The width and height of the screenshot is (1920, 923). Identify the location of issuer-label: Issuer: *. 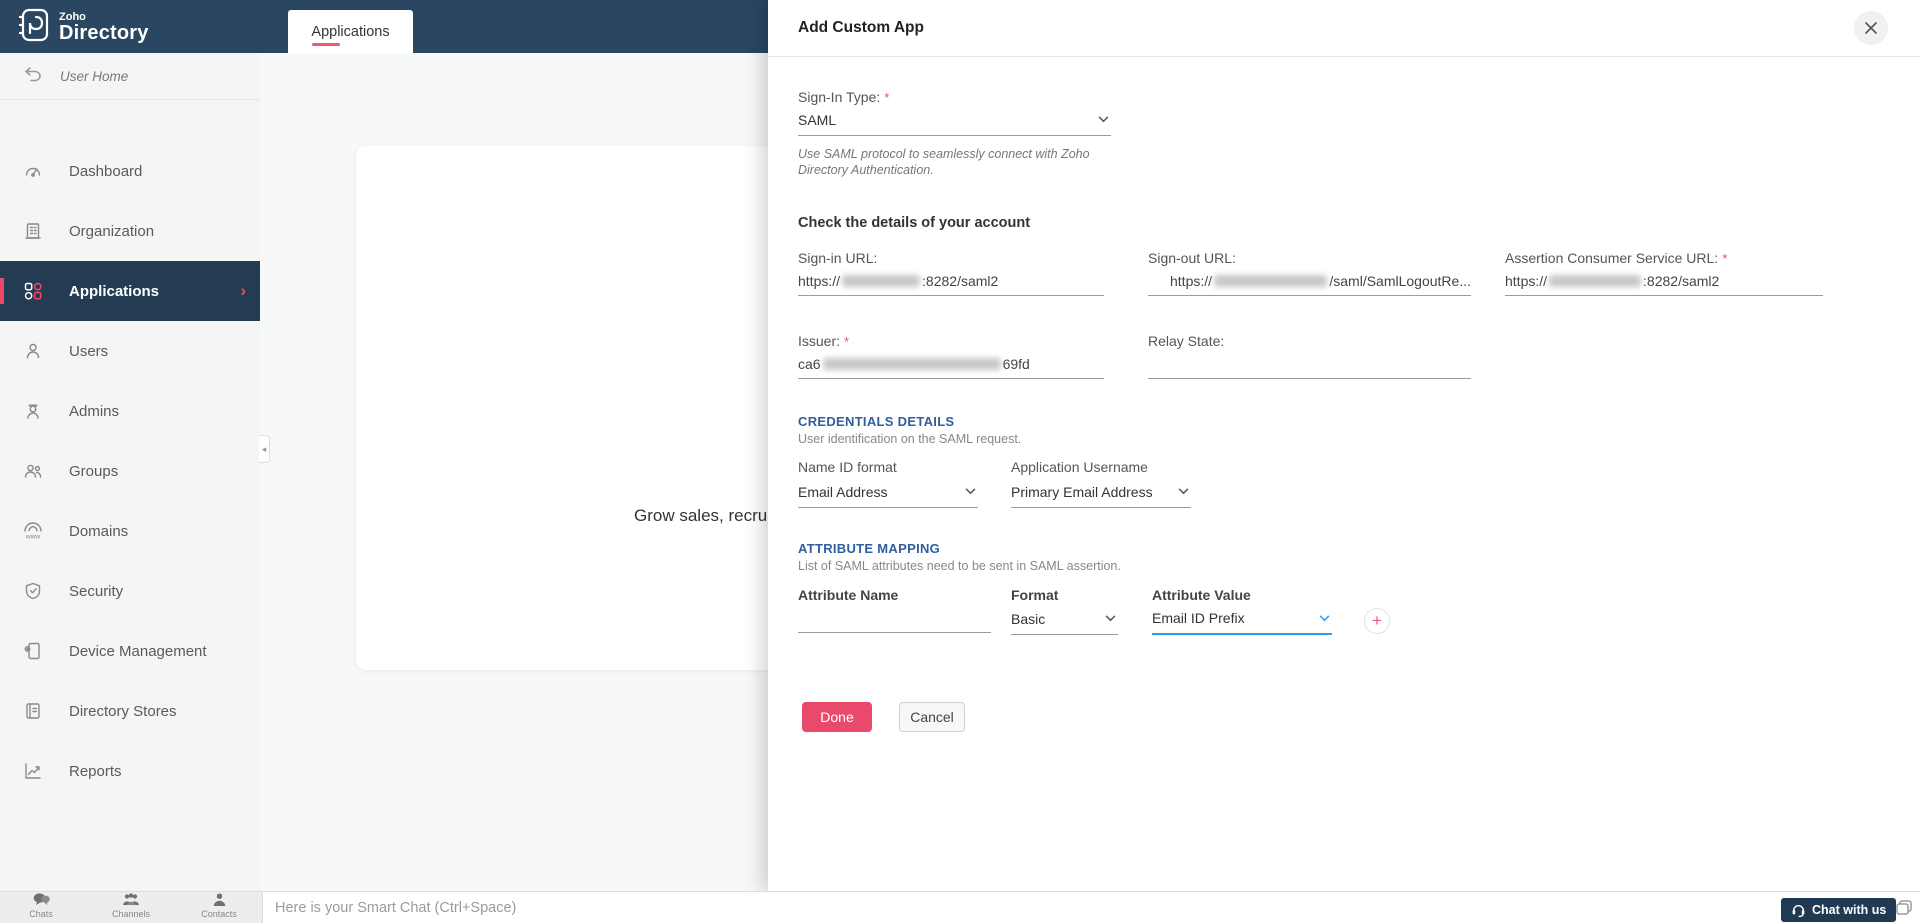
(823, 341).